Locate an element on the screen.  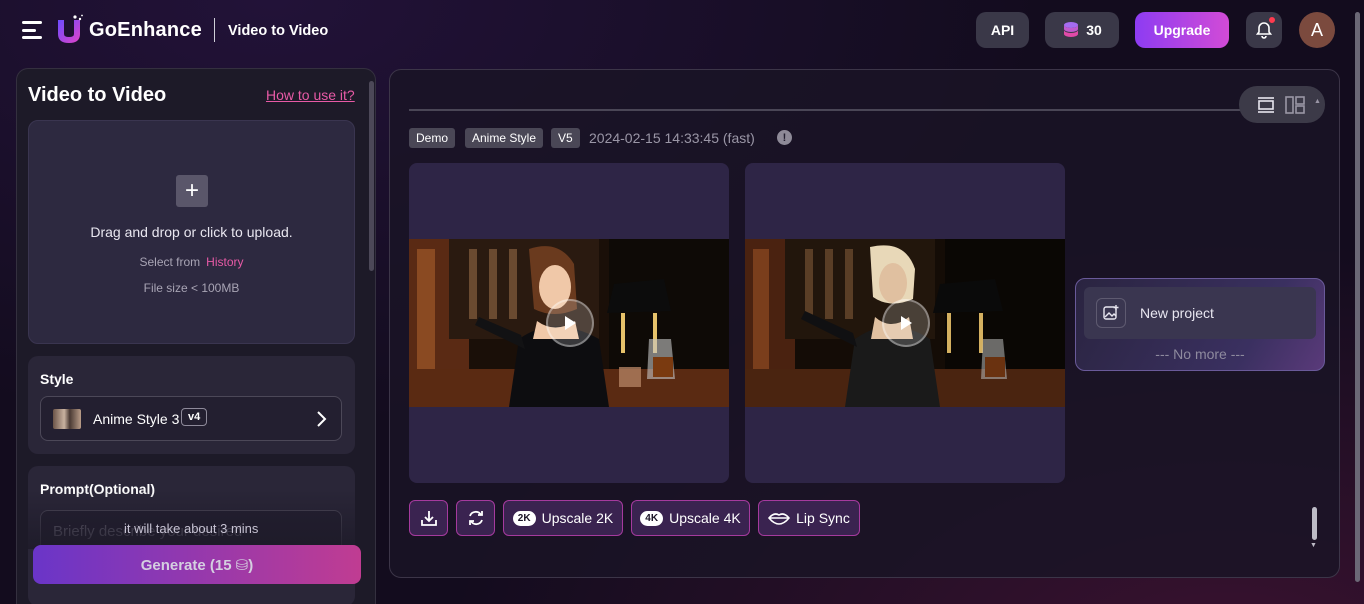
lip-sync-button: Lip Sync is located at coordinates (809, 518).